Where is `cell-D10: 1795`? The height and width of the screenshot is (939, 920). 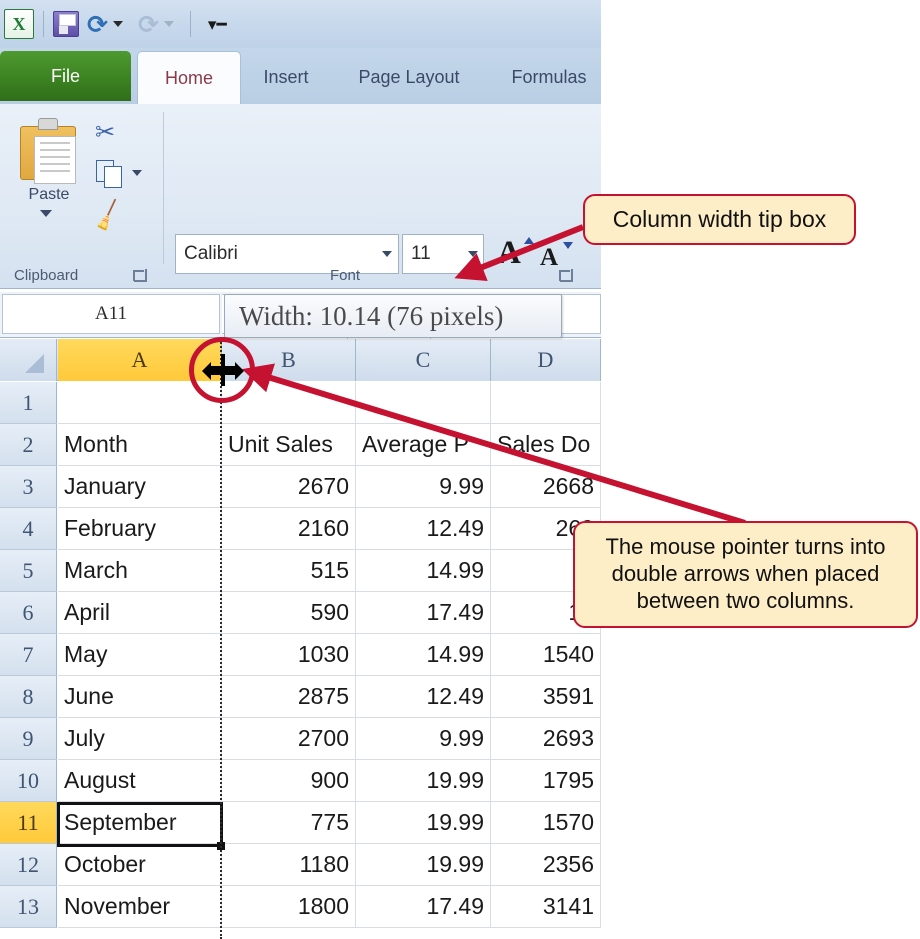
cell-D10: 1795 is located at coordinates (546, 781).